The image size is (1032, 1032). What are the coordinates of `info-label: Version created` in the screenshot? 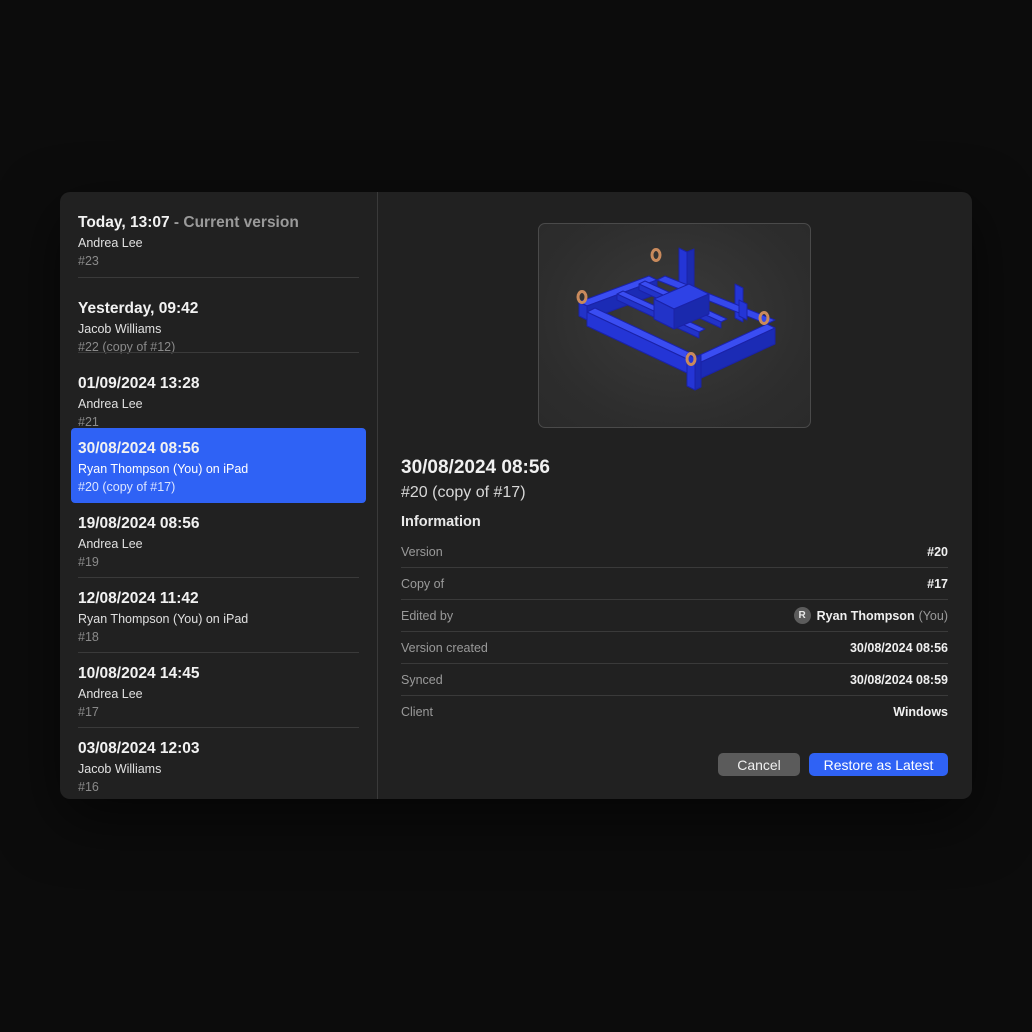 It's located at (444, 647).